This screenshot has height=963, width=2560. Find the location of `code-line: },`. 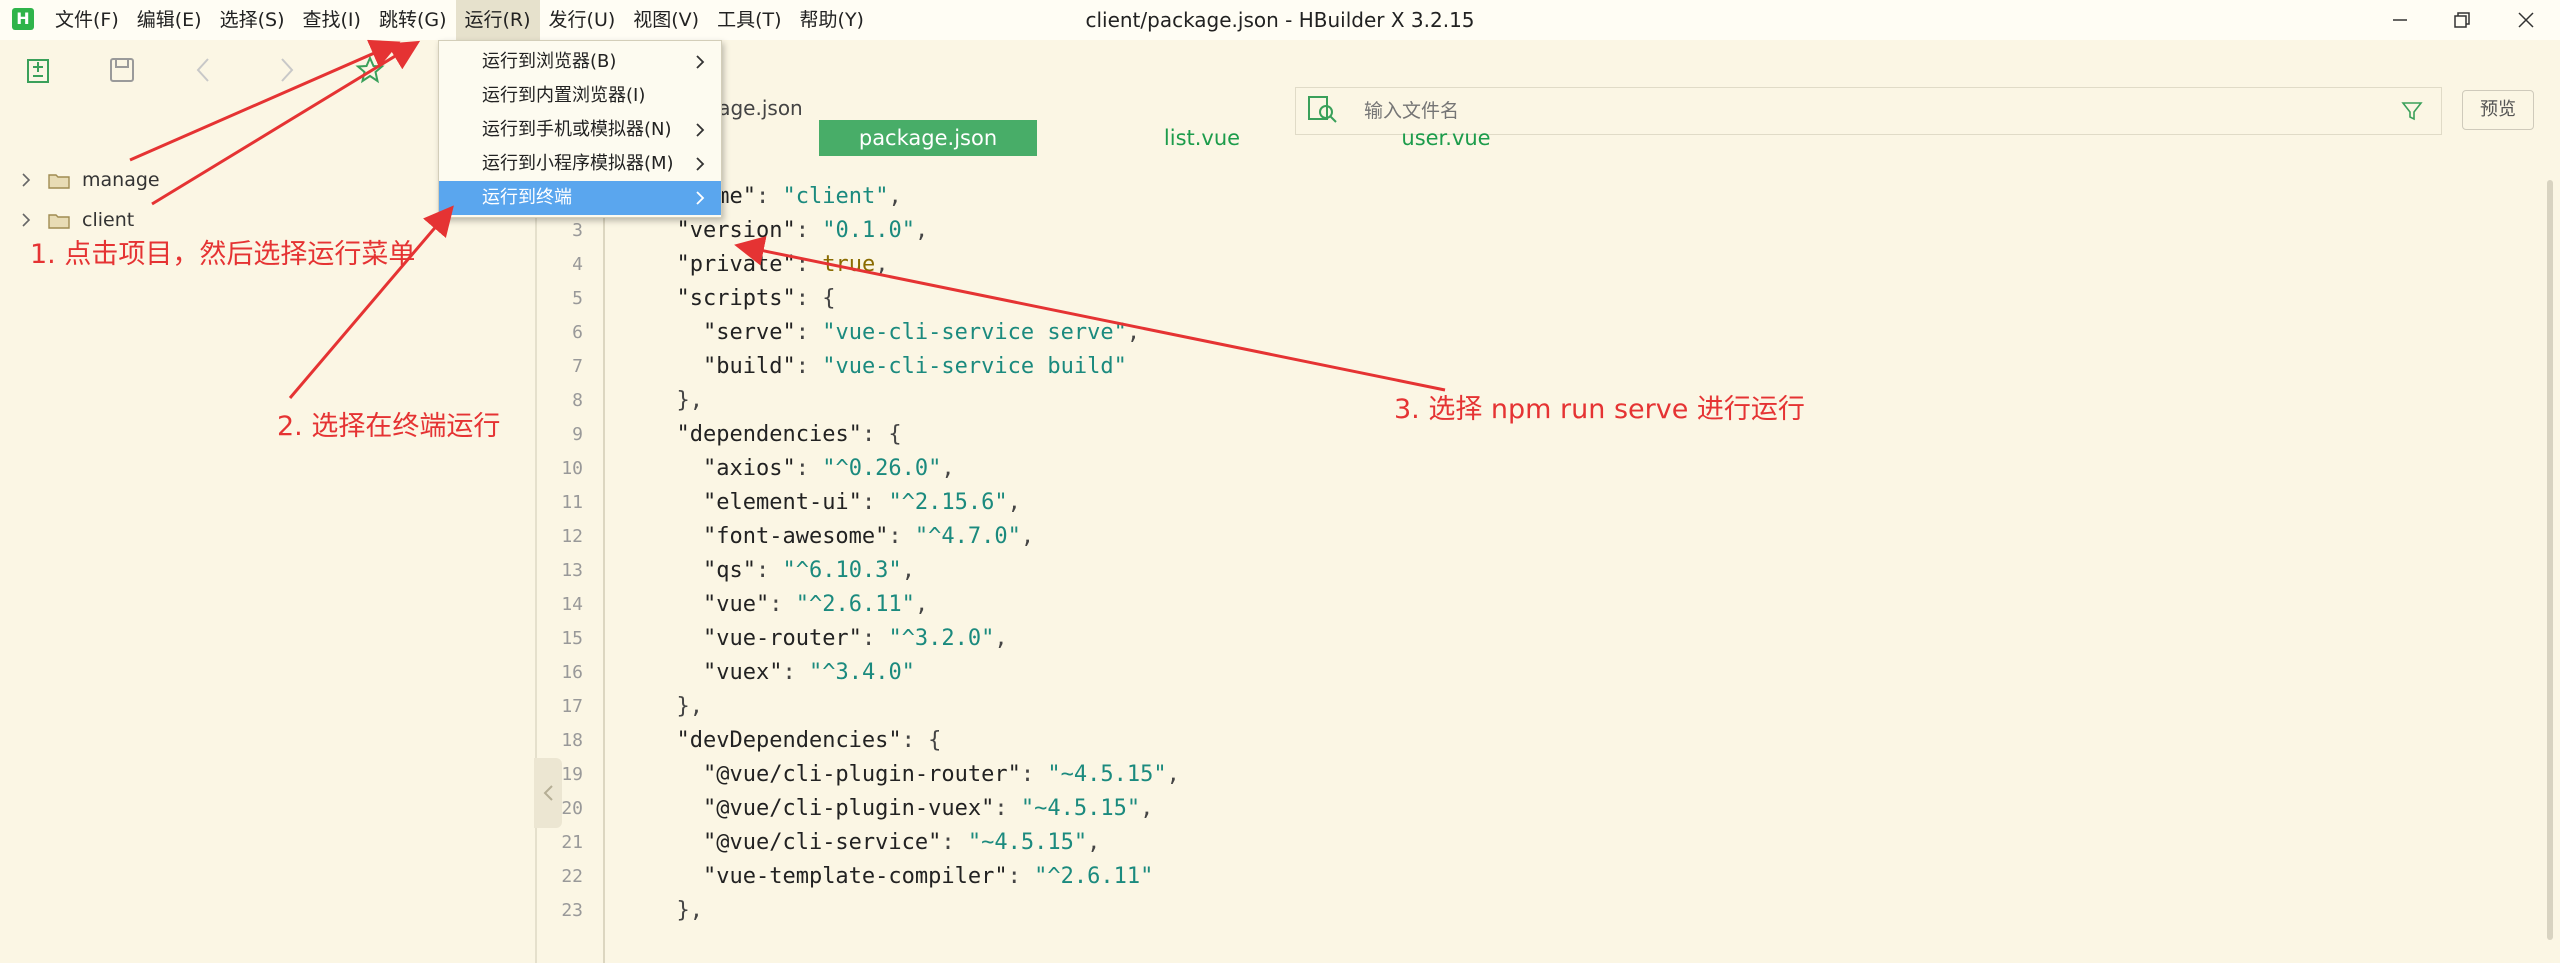

code-line: }, is located at coordinates (1590, 707).